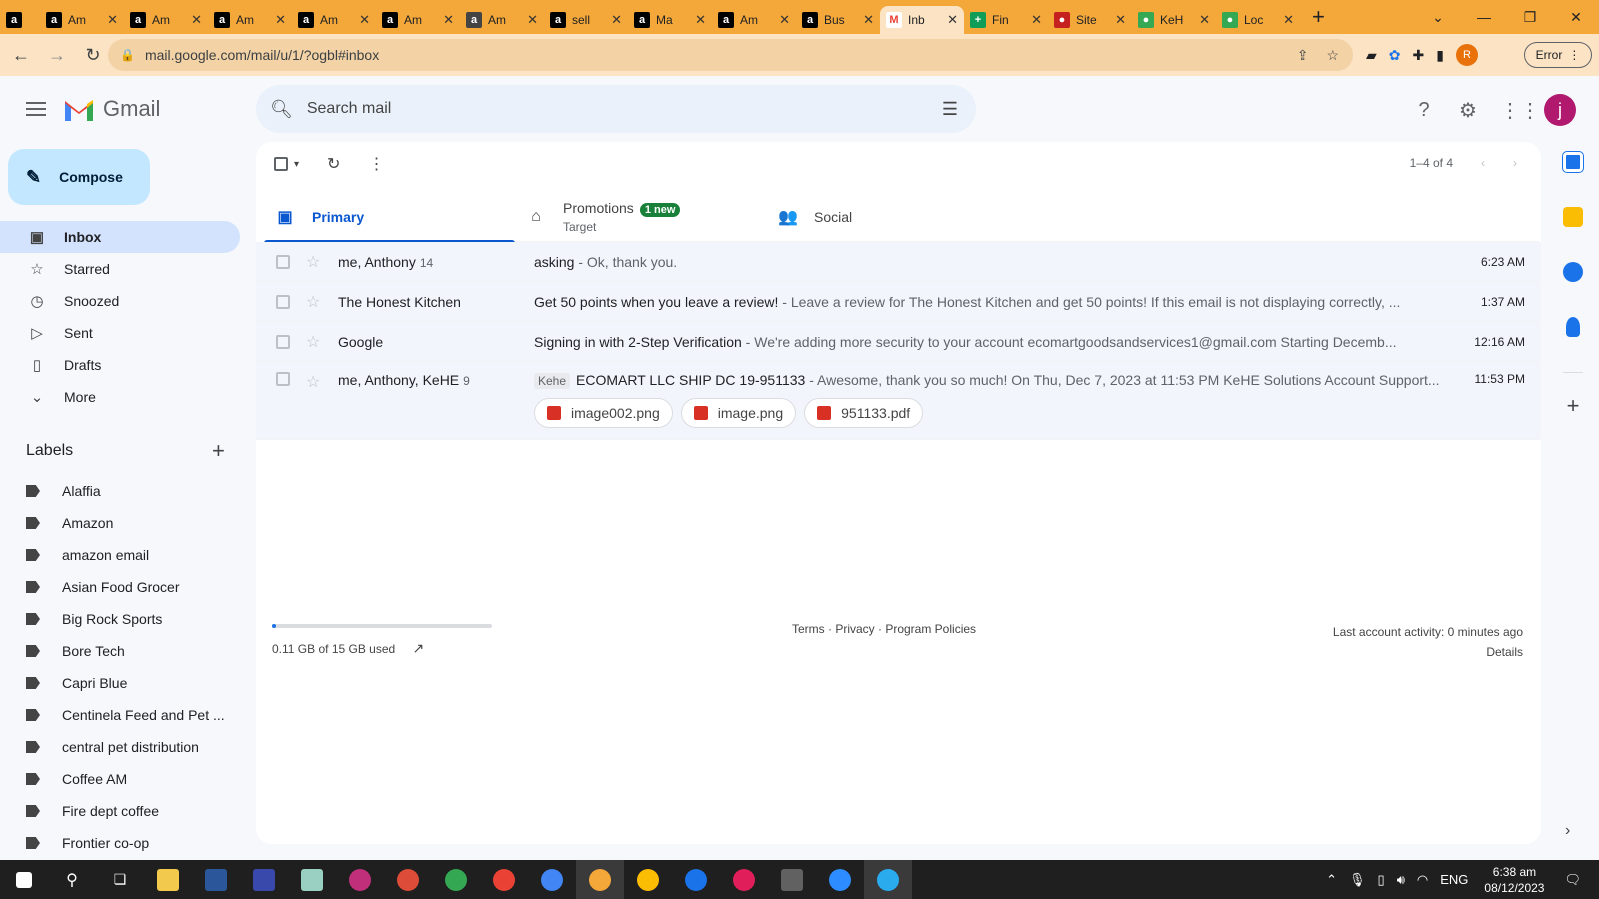 This screenshot has height=899, width=1599. Describe the element at coordinates (168, 879) in the screenshot. I see `file-explorer-icon` at that location.